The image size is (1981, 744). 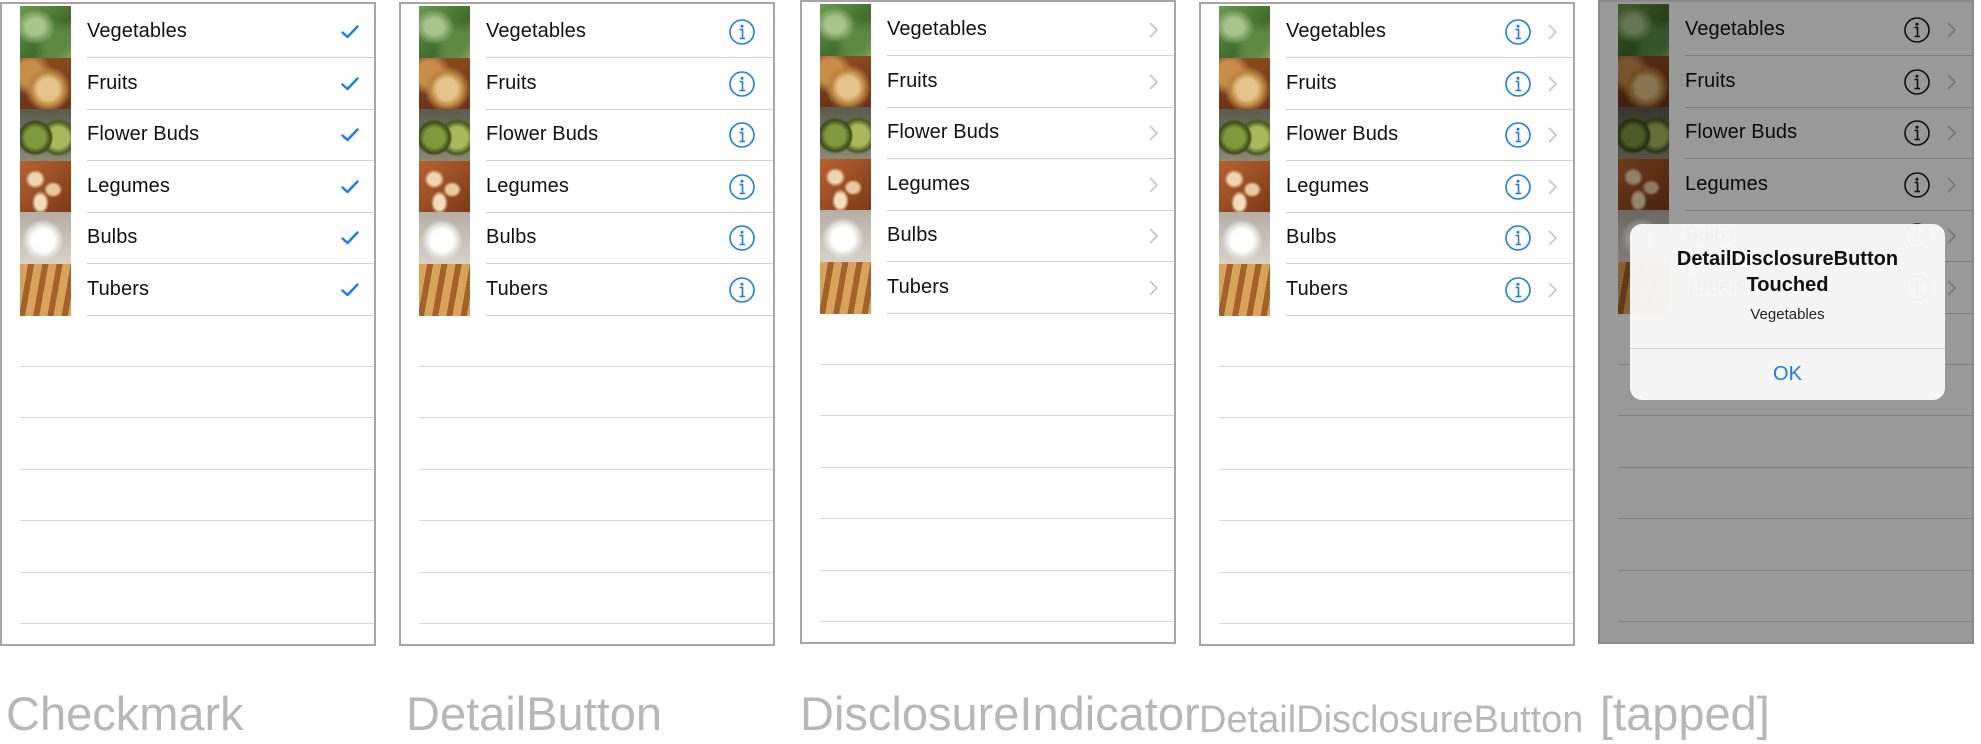 I want to click on row-label: Tubers, so click(x=1317, y=288).